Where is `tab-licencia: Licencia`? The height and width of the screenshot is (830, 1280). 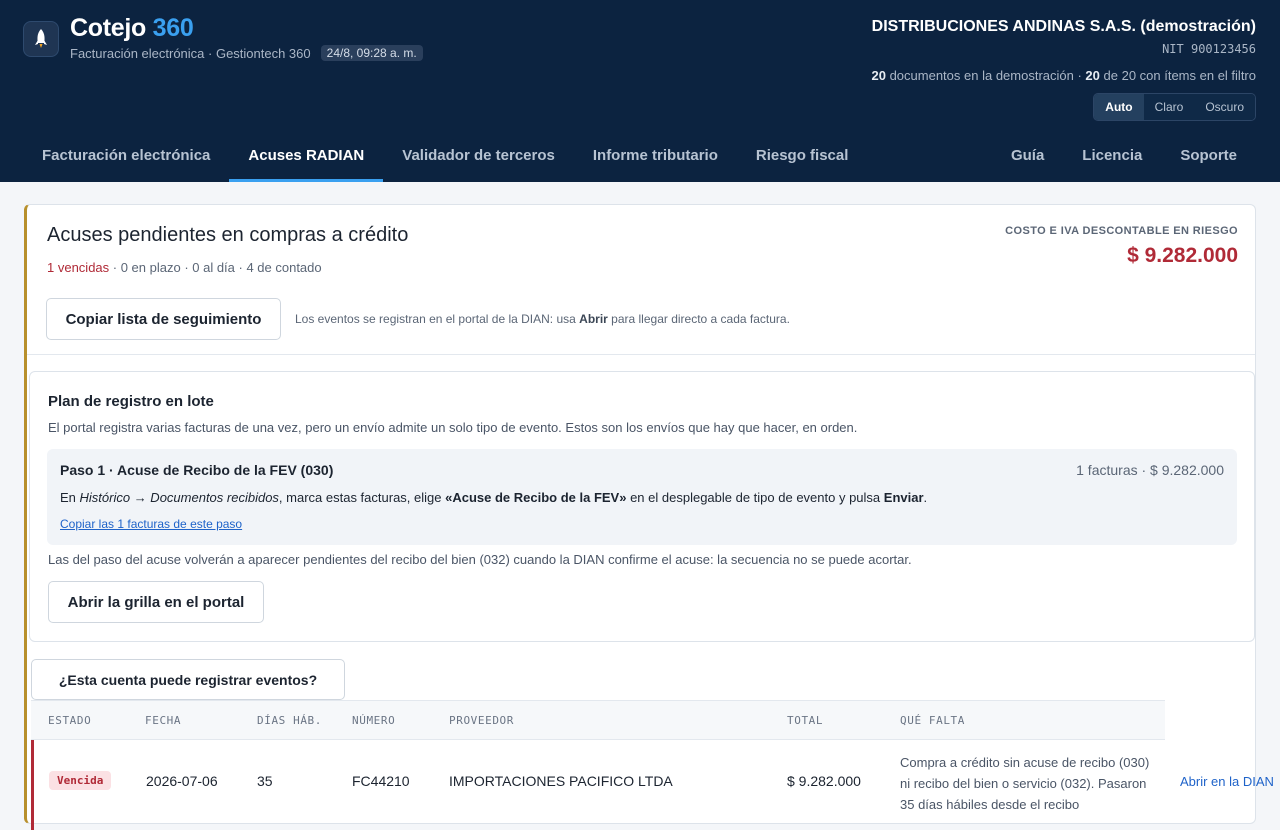
tab-licencia: Licencia is located at coordinates (1112, 156).